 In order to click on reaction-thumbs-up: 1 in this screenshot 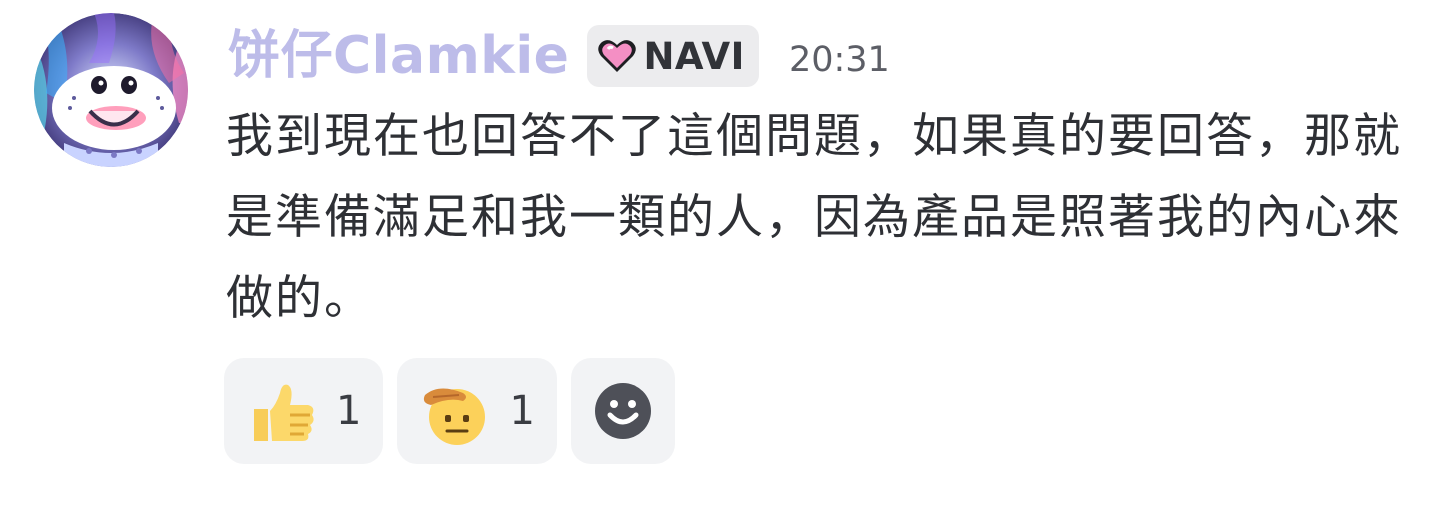, I will do `click(304, 411)`.